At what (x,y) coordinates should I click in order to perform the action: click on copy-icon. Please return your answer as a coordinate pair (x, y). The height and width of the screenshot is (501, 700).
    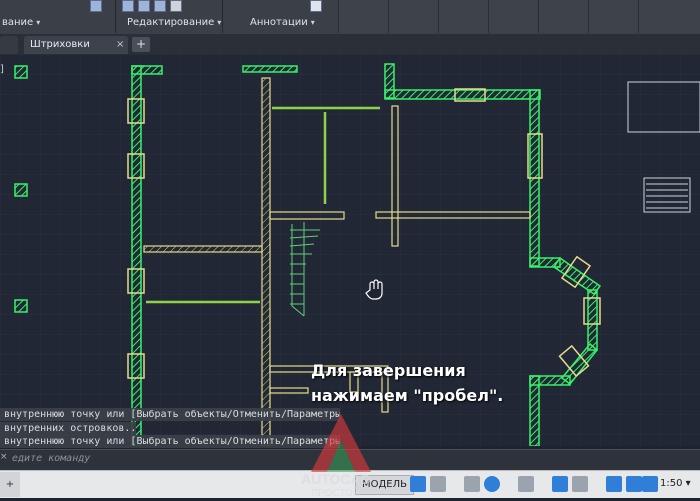
    Looking at the image, I should click on (128, 6).